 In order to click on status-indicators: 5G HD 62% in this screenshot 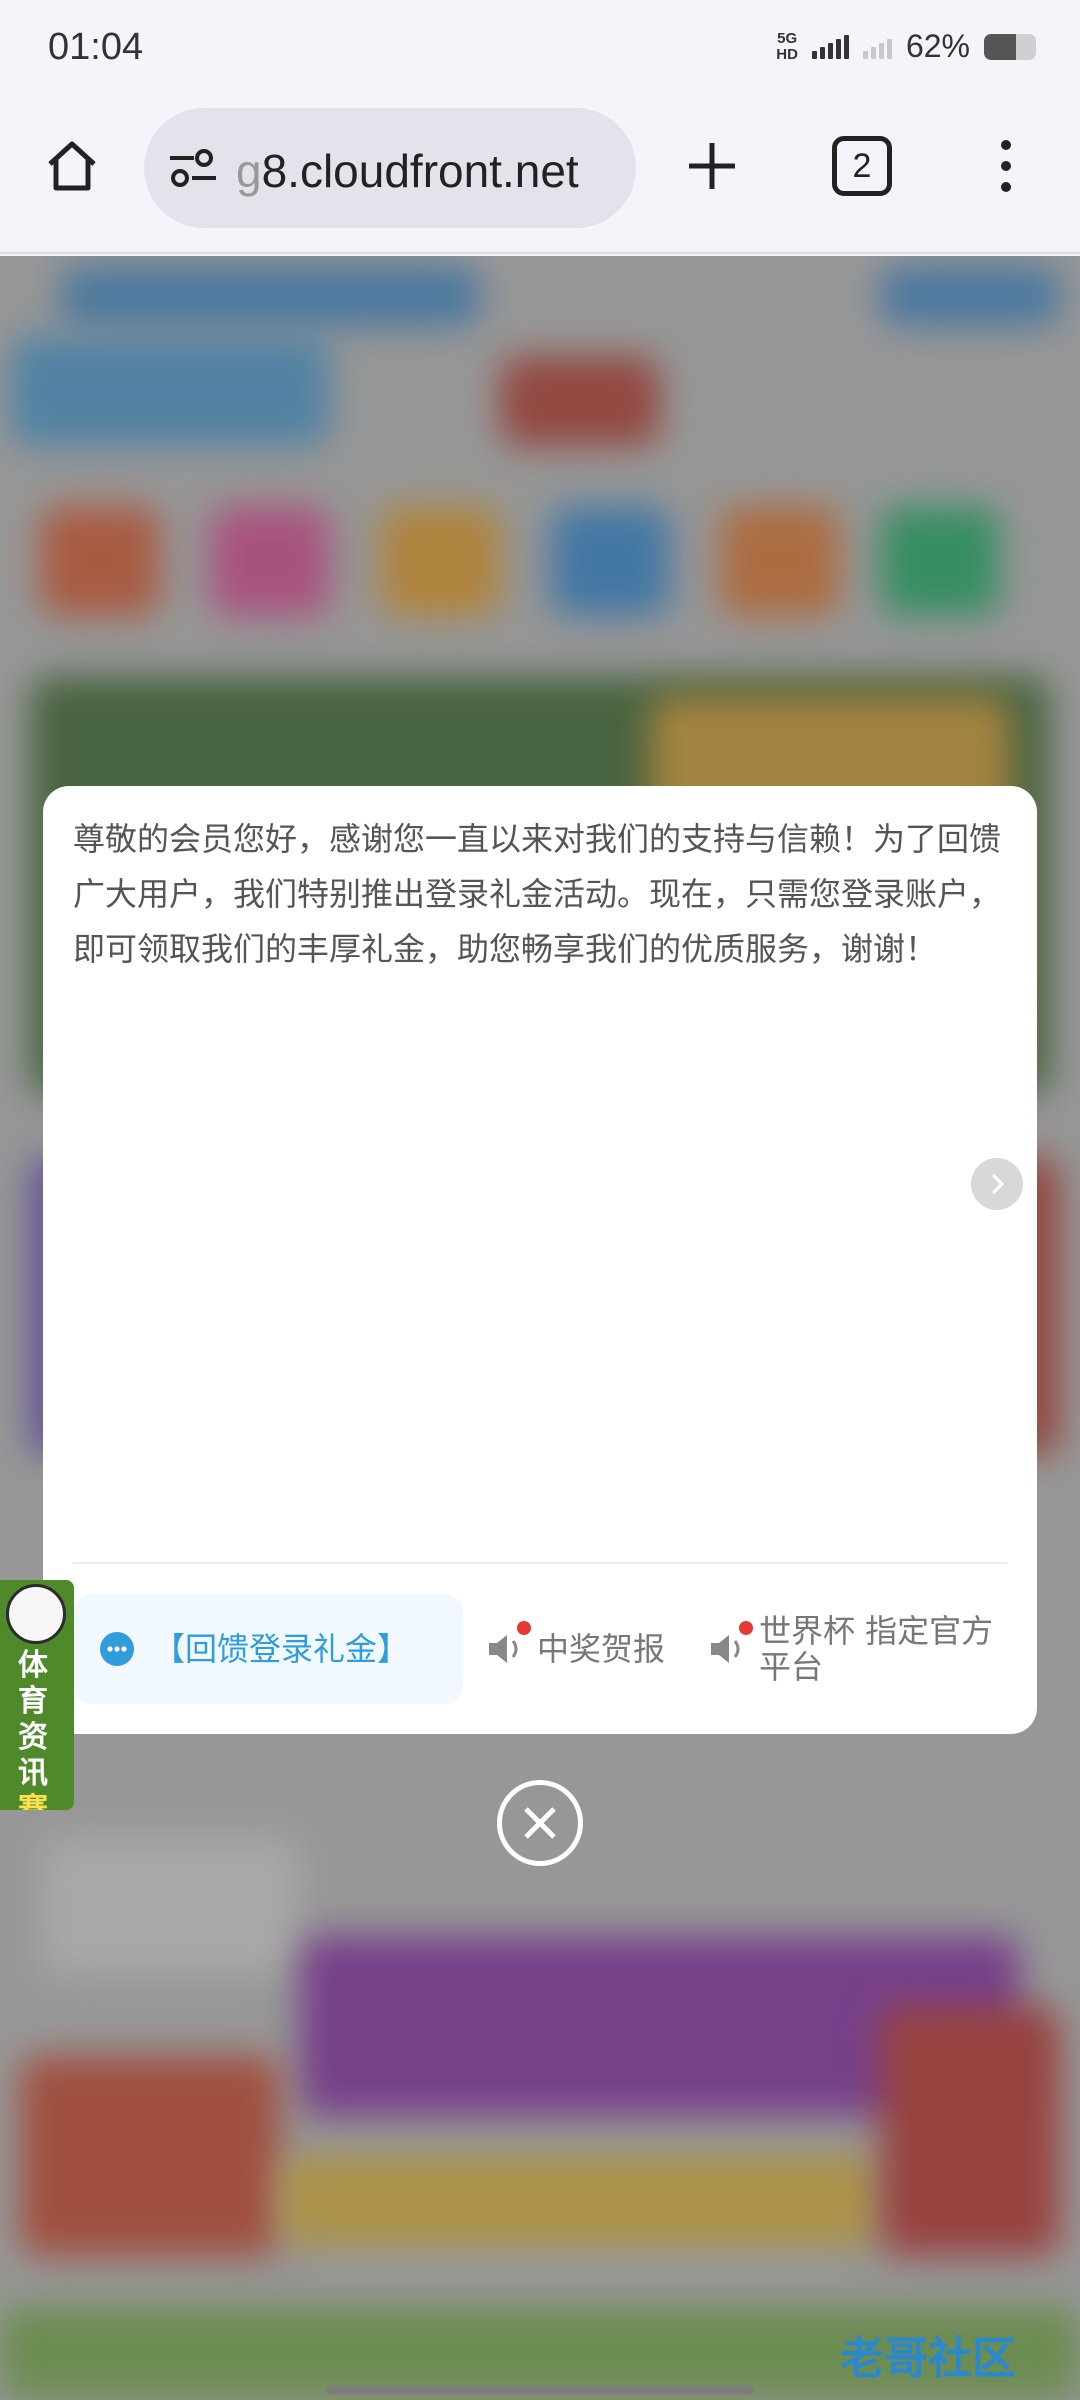, I will do `click(906, 46)`.